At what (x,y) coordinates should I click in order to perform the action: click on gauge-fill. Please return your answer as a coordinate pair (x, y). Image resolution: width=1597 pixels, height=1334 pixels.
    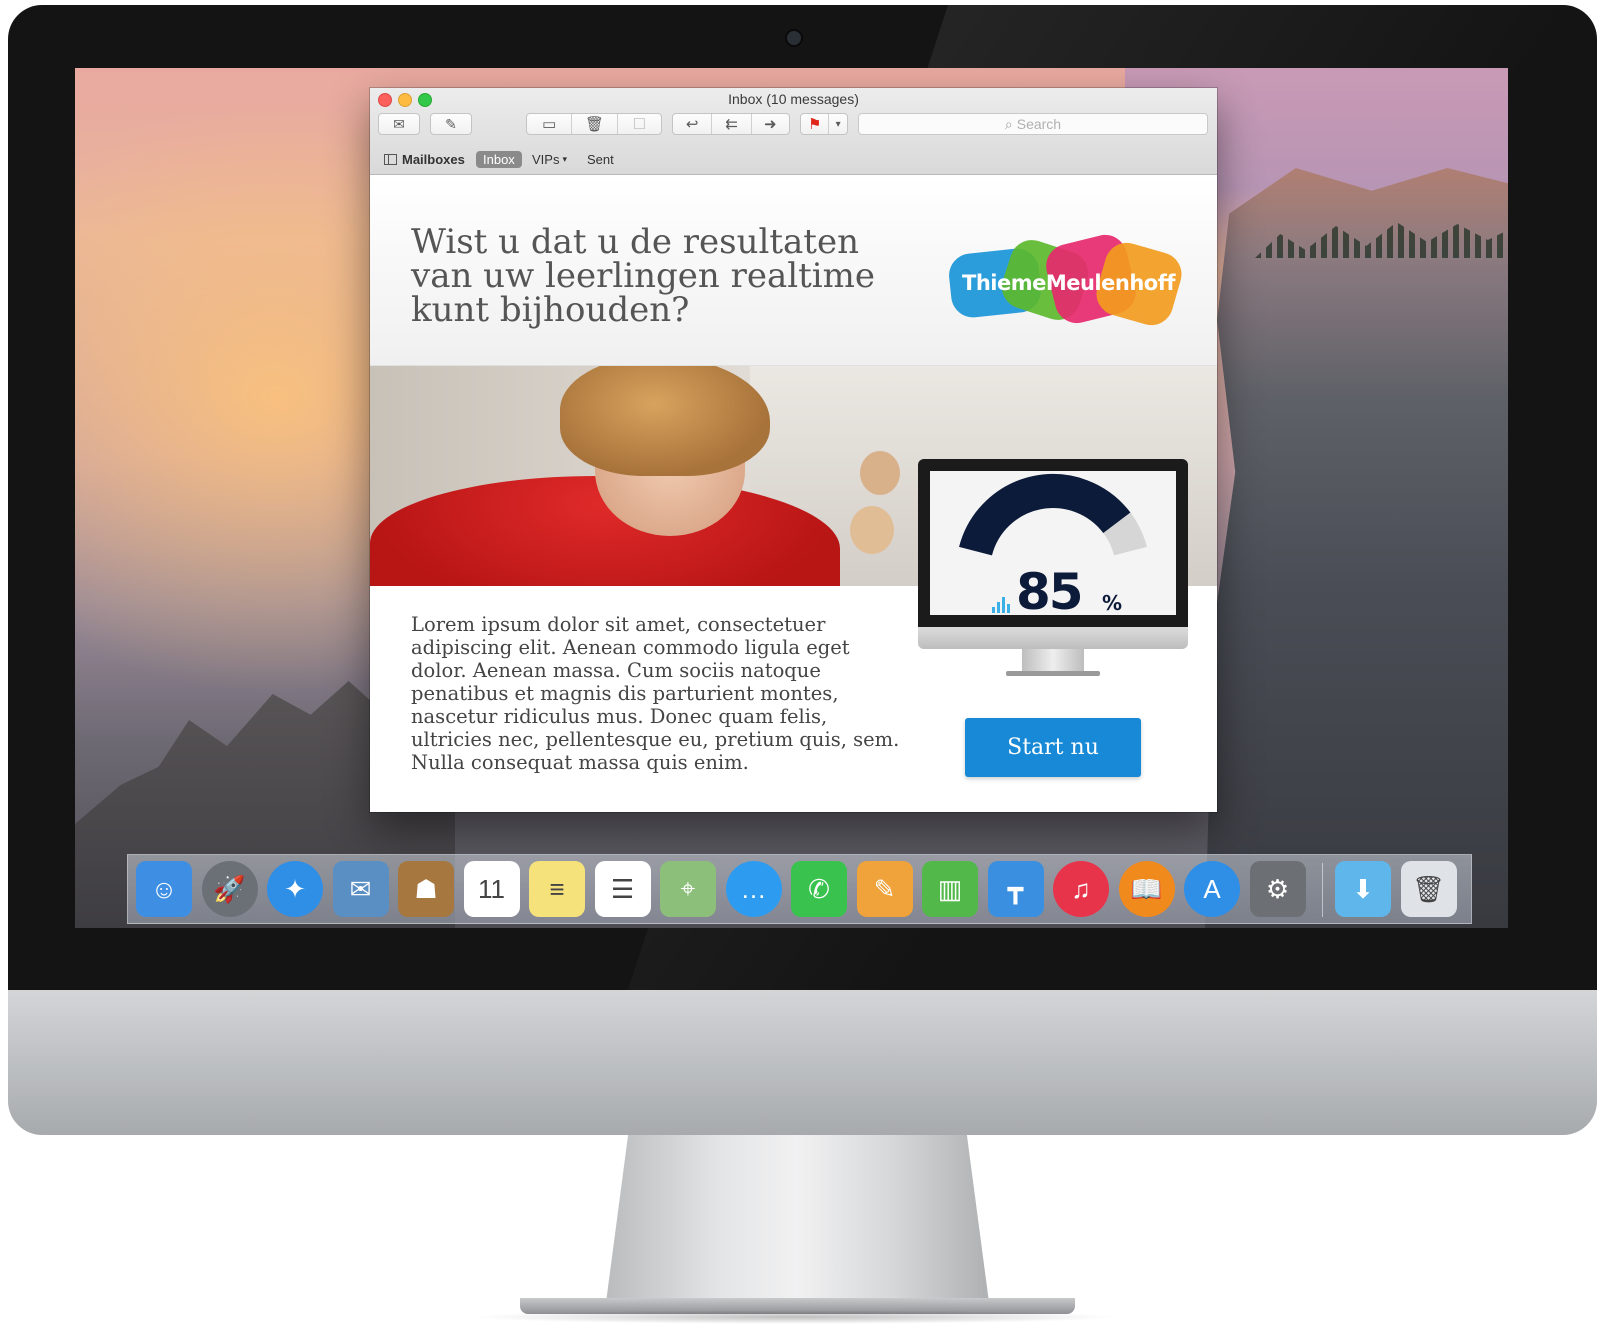
    Looking at the image, I should click on (1045, 515).